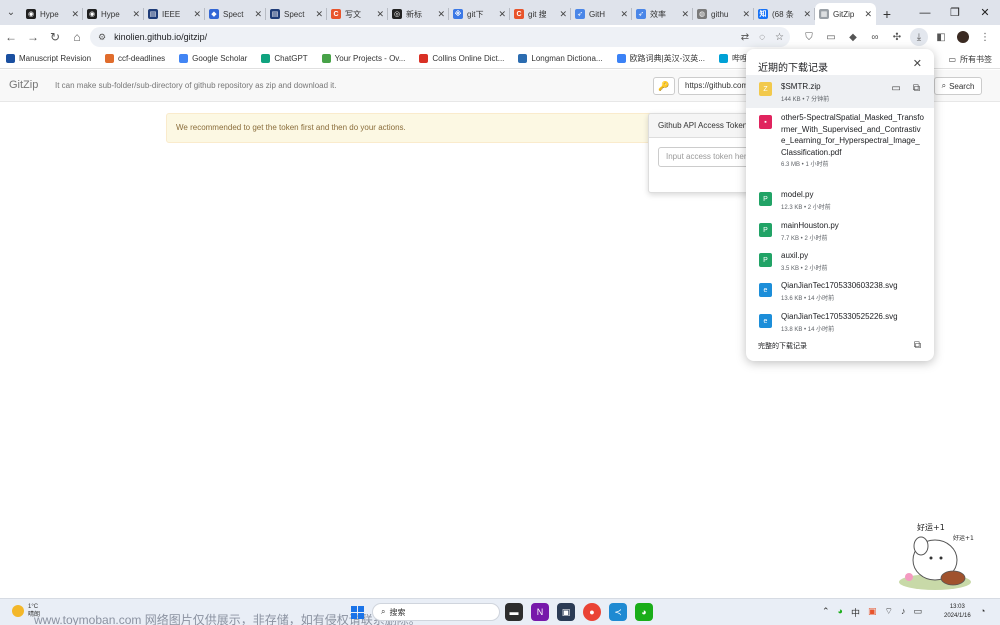 The width and height of the screenshot is (1000, 625). What do you see at coordinates (916, 88) in the screenshot?
I see `open-file-icon: ⧉` at bounding box center [916, 88].